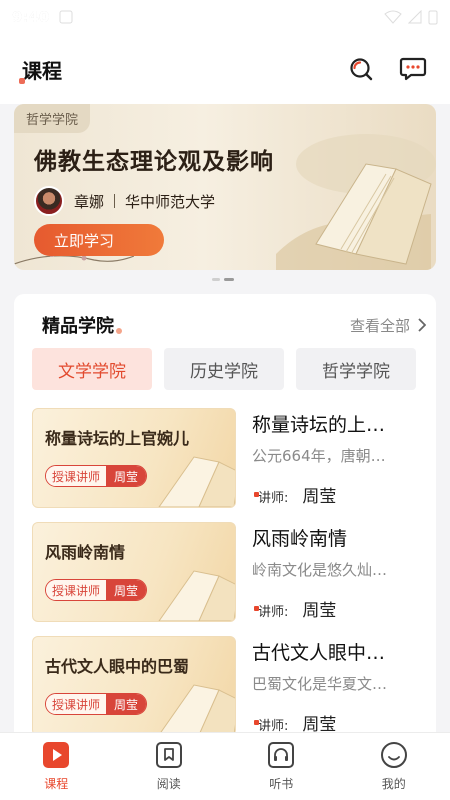 The height and width of the screenshot is (800, 450). Describe the element at coordinates (99, 240) in the screenshot. I see `start-learning-button: 立即学习` at that location.